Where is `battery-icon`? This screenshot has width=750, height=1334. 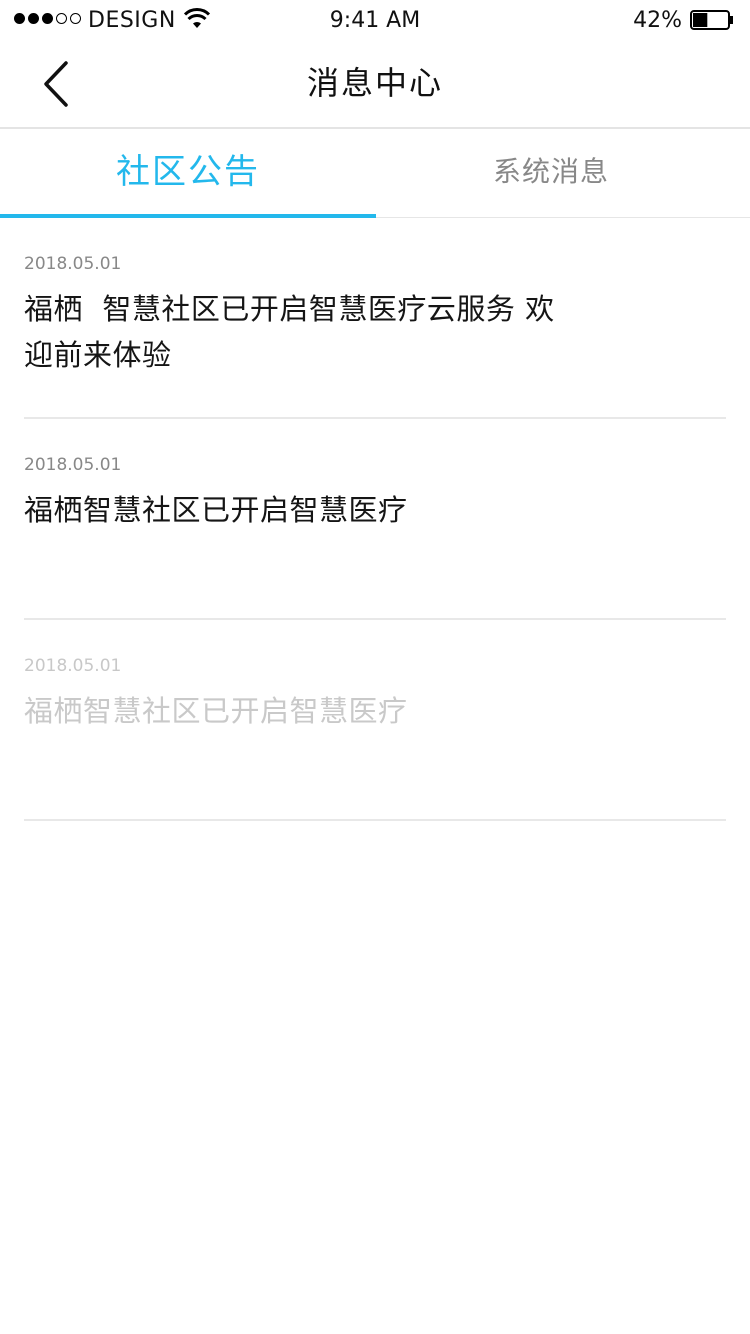
battery-icon is located at coordinates (711, 20).